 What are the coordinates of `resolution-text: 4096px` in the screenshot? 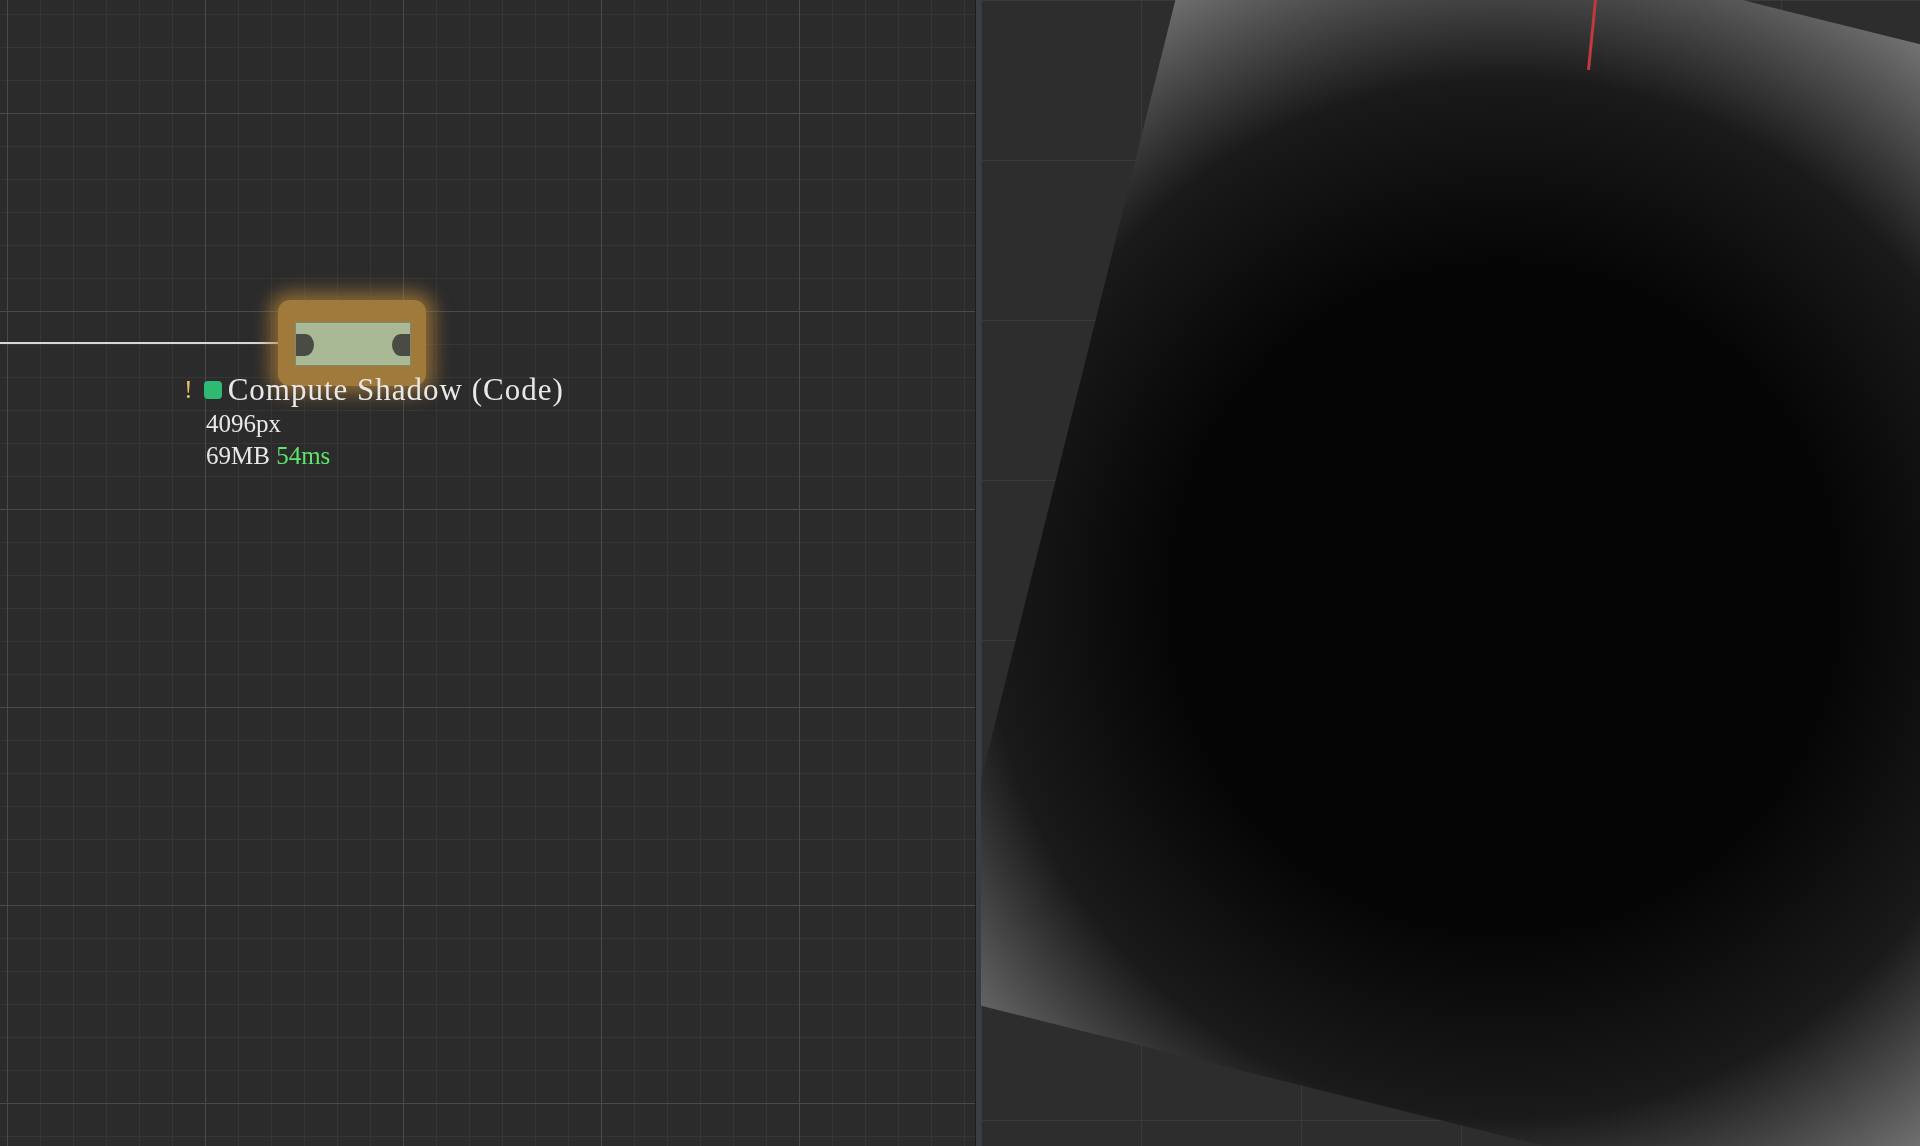 It's located at (244, 424).